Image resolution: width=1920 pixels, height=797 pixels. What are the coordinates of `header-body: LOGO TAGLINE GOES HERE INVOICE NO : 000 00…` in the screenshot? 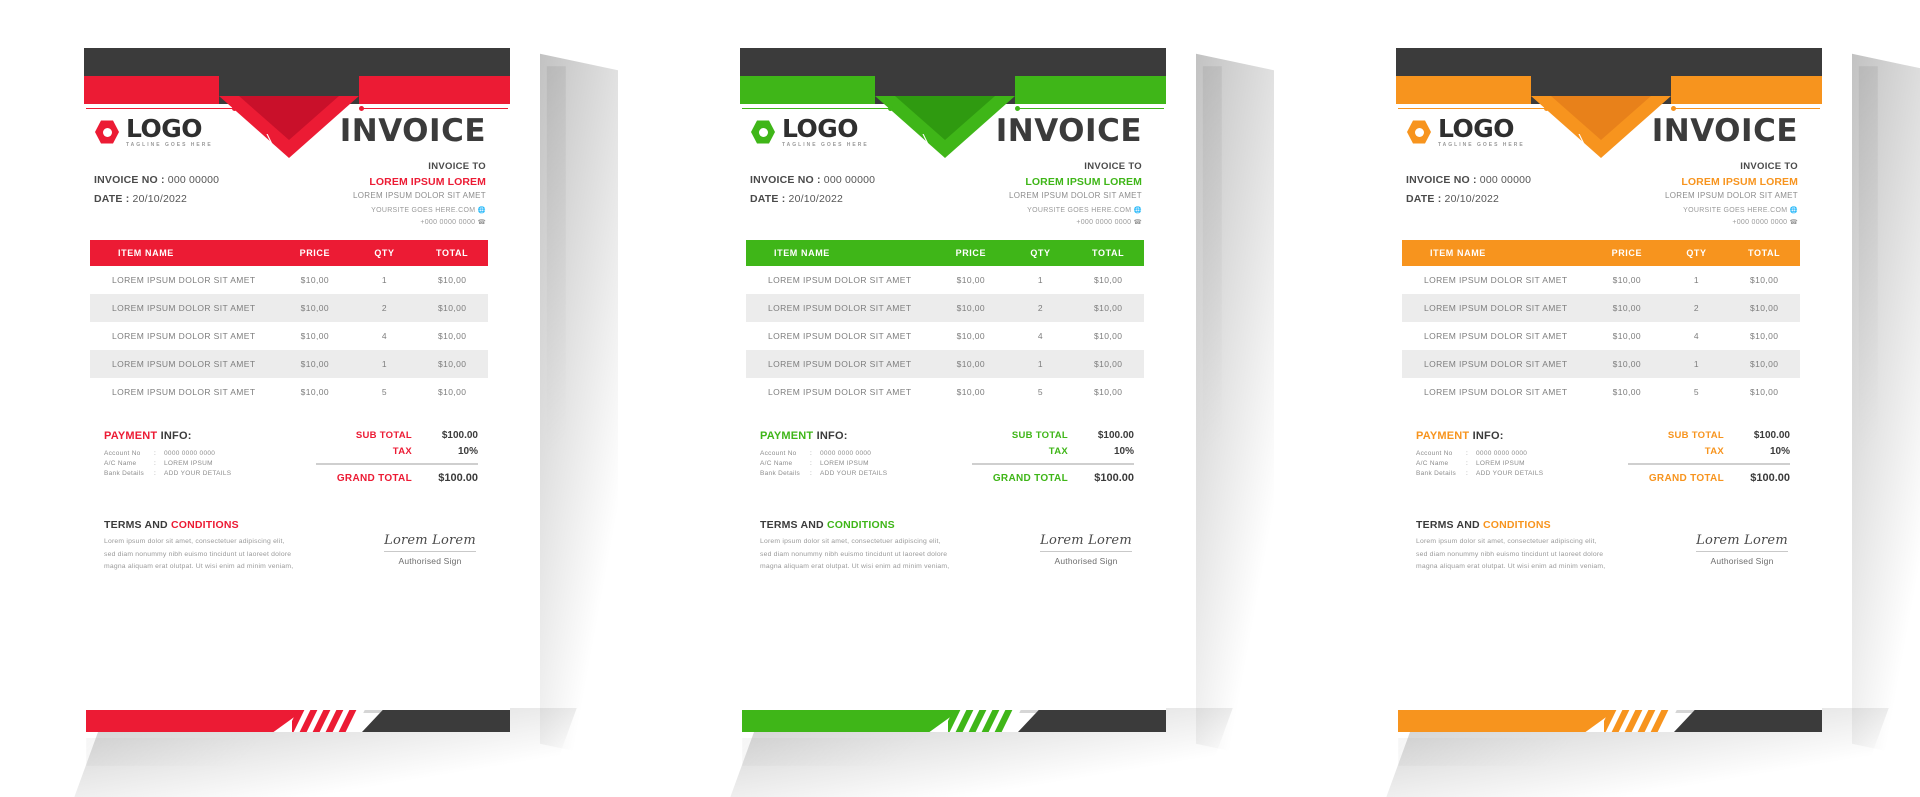 It's located at (945, 170).